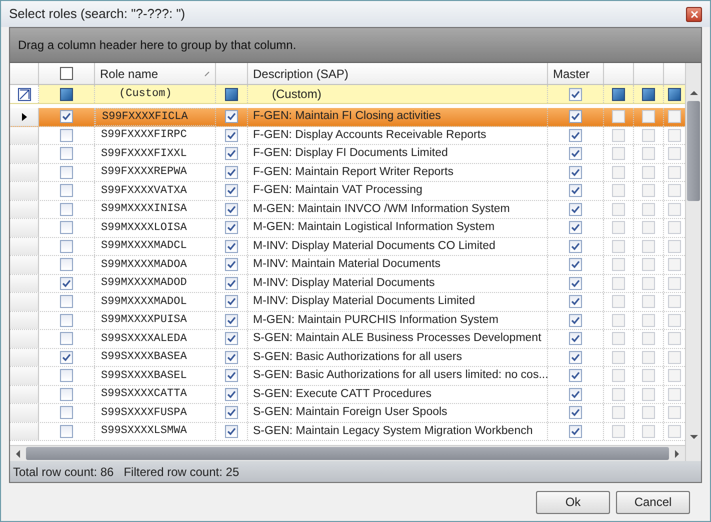 The image size is (711, 522). Describe the element at coordinates (155, 73) in the screenshot. I see `column-header: Role name` at that location.